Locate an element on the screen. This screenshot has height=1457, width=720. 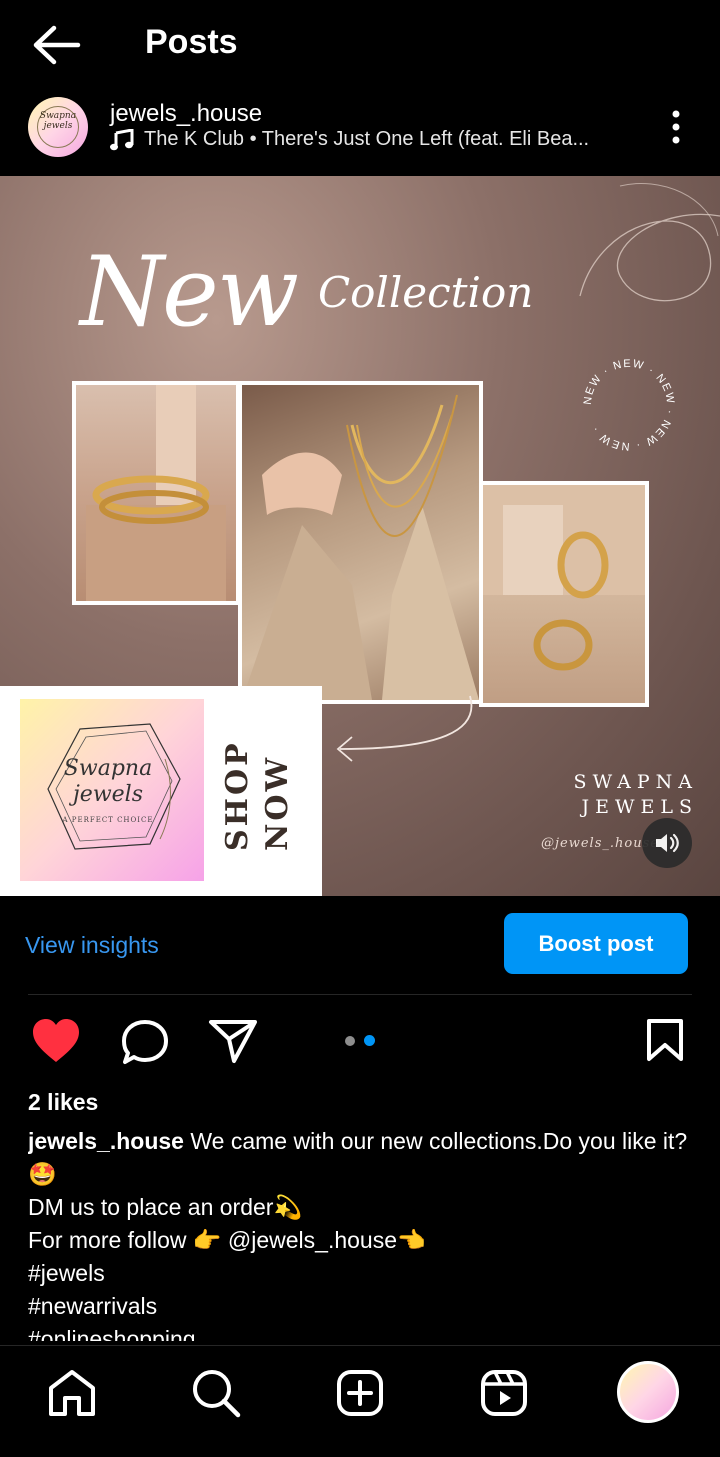
avatar-logo-text: Swapna jewels is located at coordinates (58, 121).